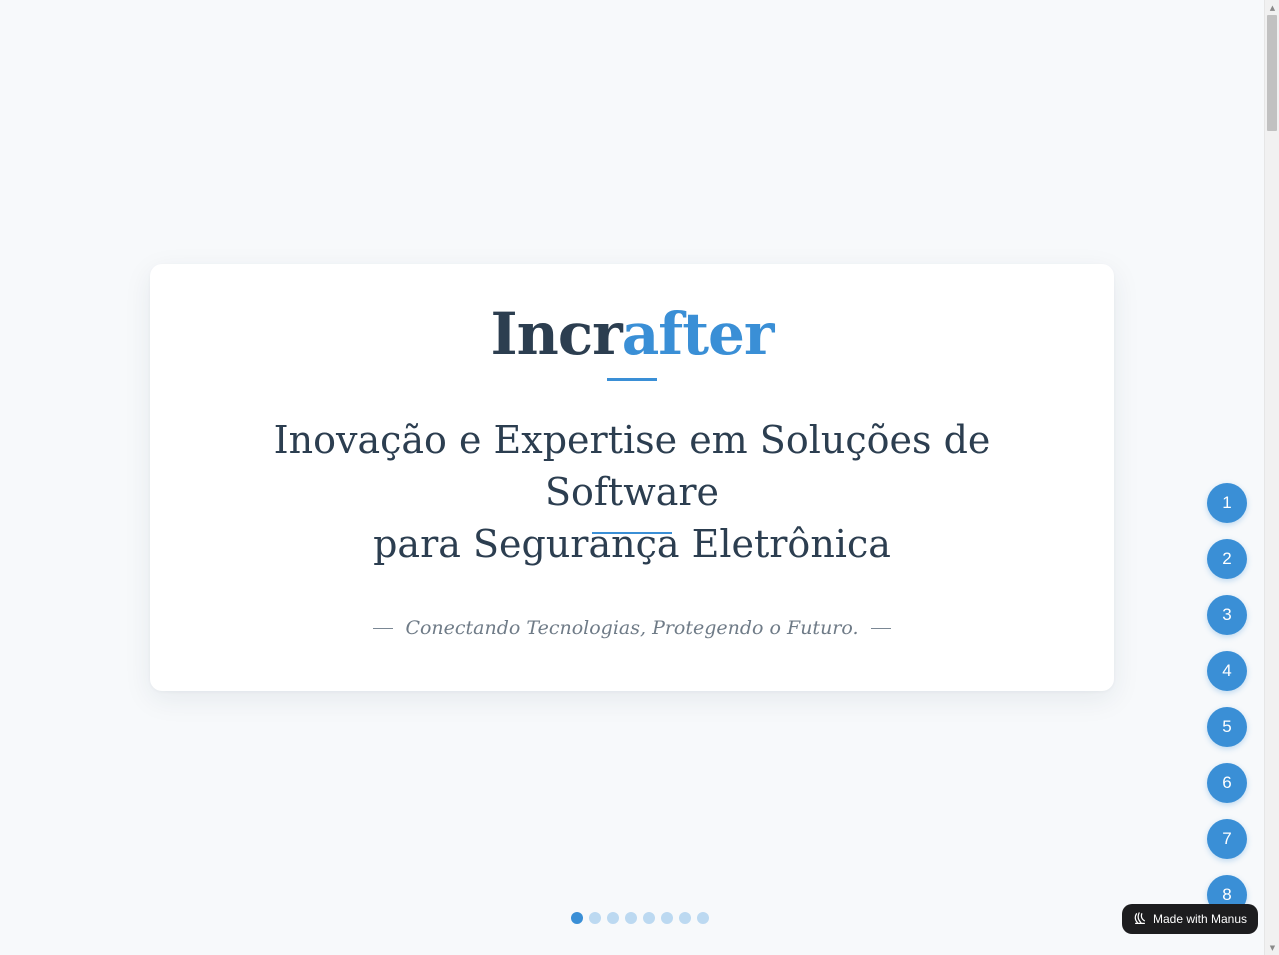 This screenshot has height=955, width=1279. I want to click on brand-title-part1: Incr, so click(556, 334).